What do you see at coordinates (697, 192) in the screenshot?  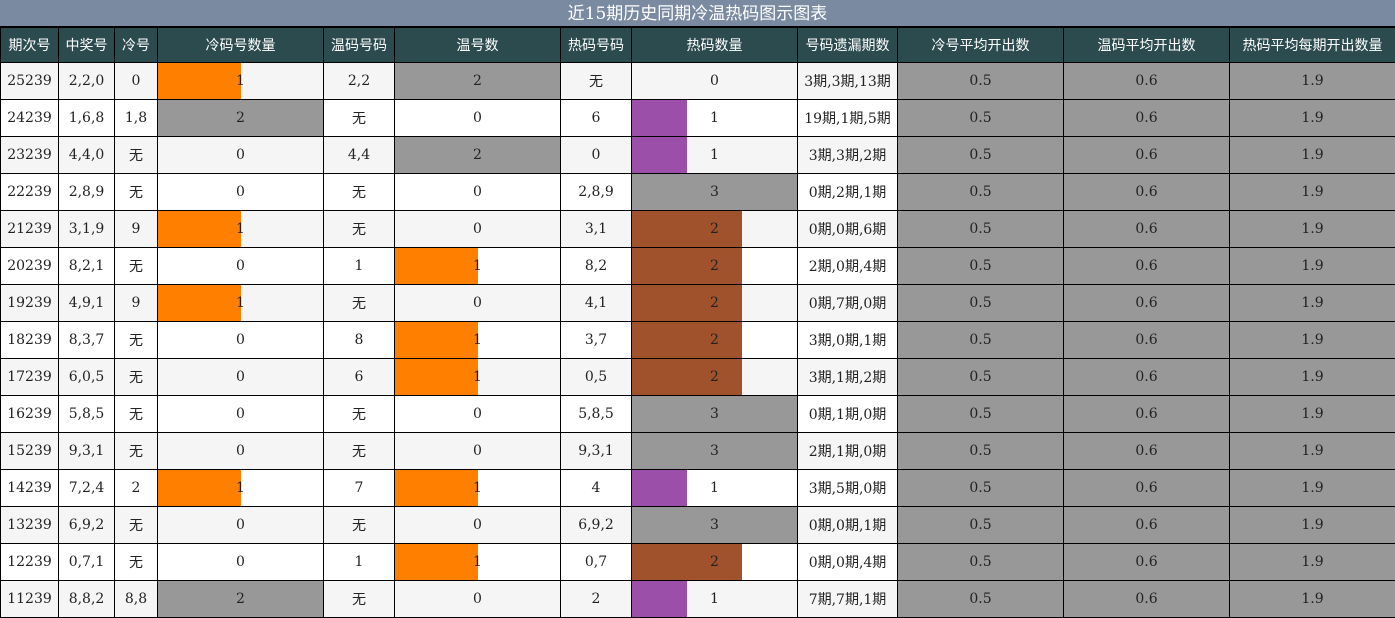 I see `table-row: 22239 2,8,9 无 0 无 0 2,8,9 3 0期,2期,1期 0.5 0.6 1.9` at bounding box center [697, 192].